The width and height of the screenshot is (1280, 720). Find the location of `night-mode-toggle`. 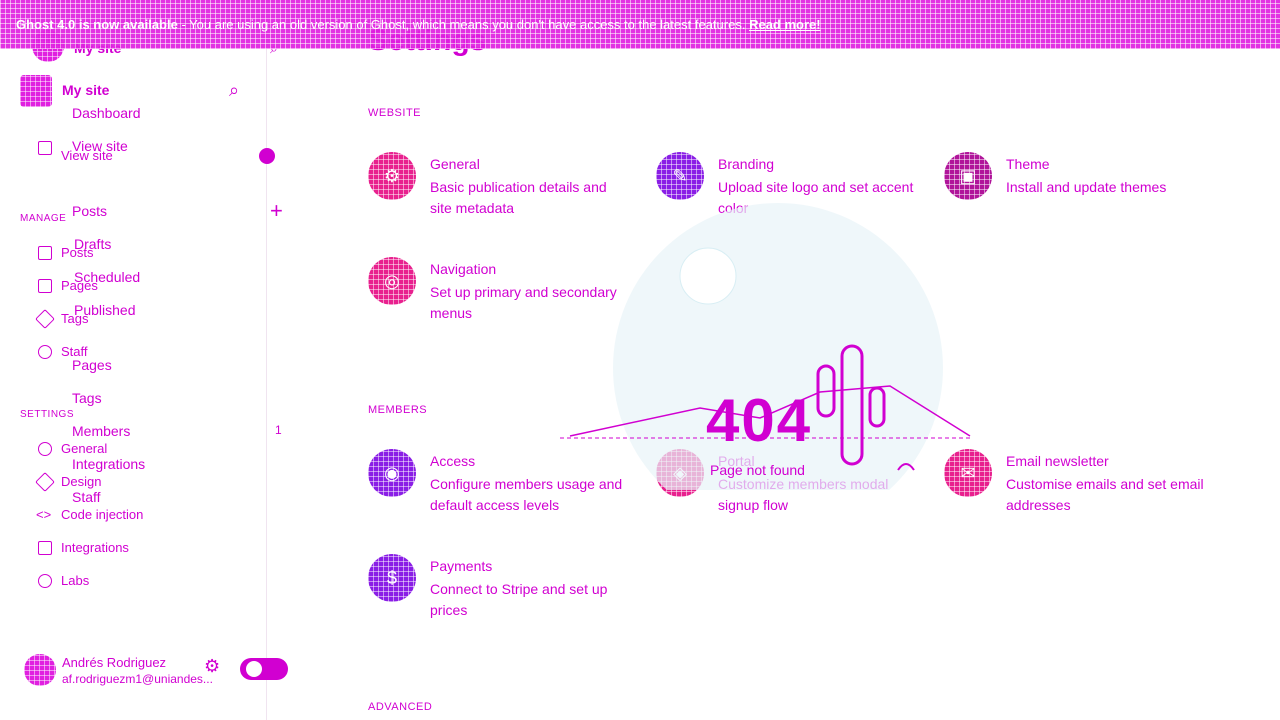

night-mode-toggle is located at coordinates (264, 669).